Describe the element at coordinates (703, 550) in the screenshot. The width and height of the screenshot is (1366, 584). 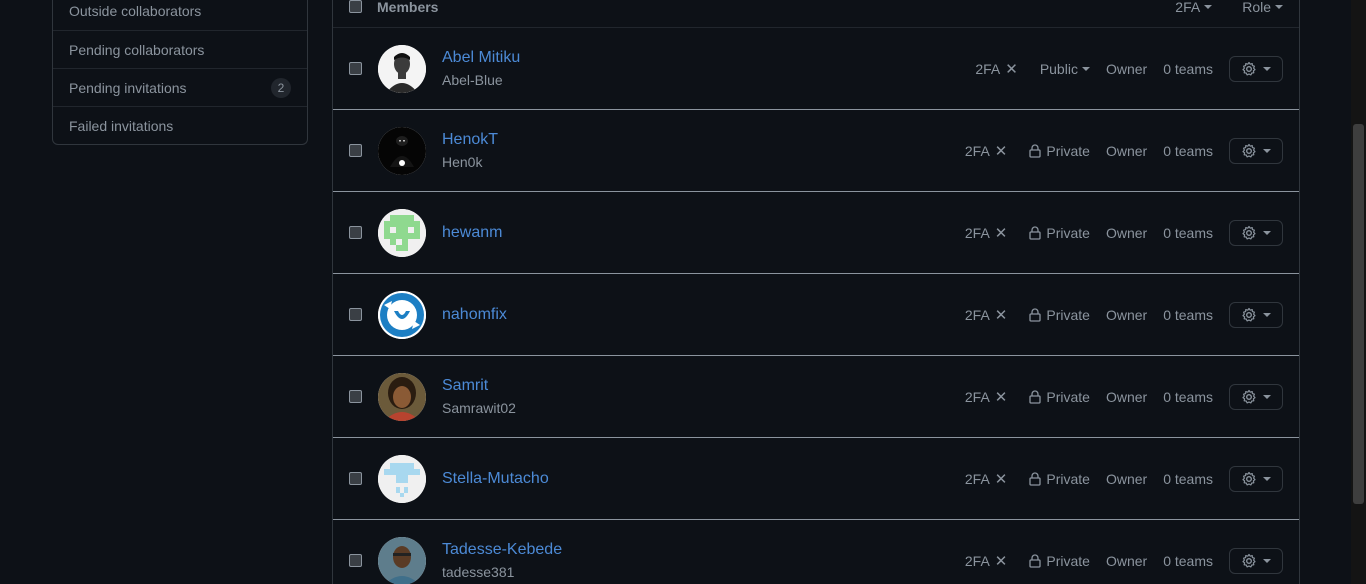
I see `member-name-link: Tadesse-Kebede` at that location.